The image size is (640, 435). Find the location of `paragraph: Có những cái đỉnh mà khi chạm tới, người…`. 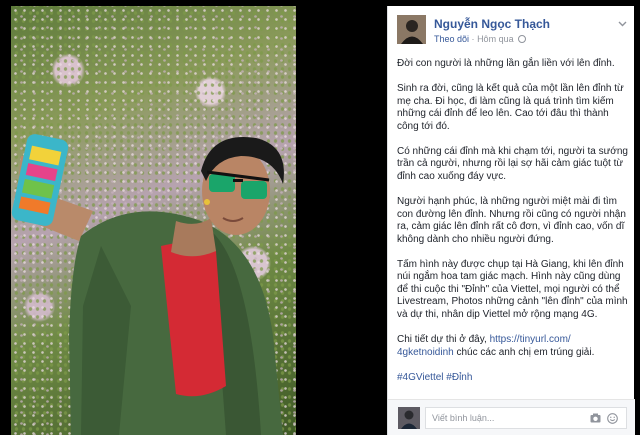

paragraph: Có những cái đỉnh mà khi chạm tới, người… is located at coordinates (512, 163).